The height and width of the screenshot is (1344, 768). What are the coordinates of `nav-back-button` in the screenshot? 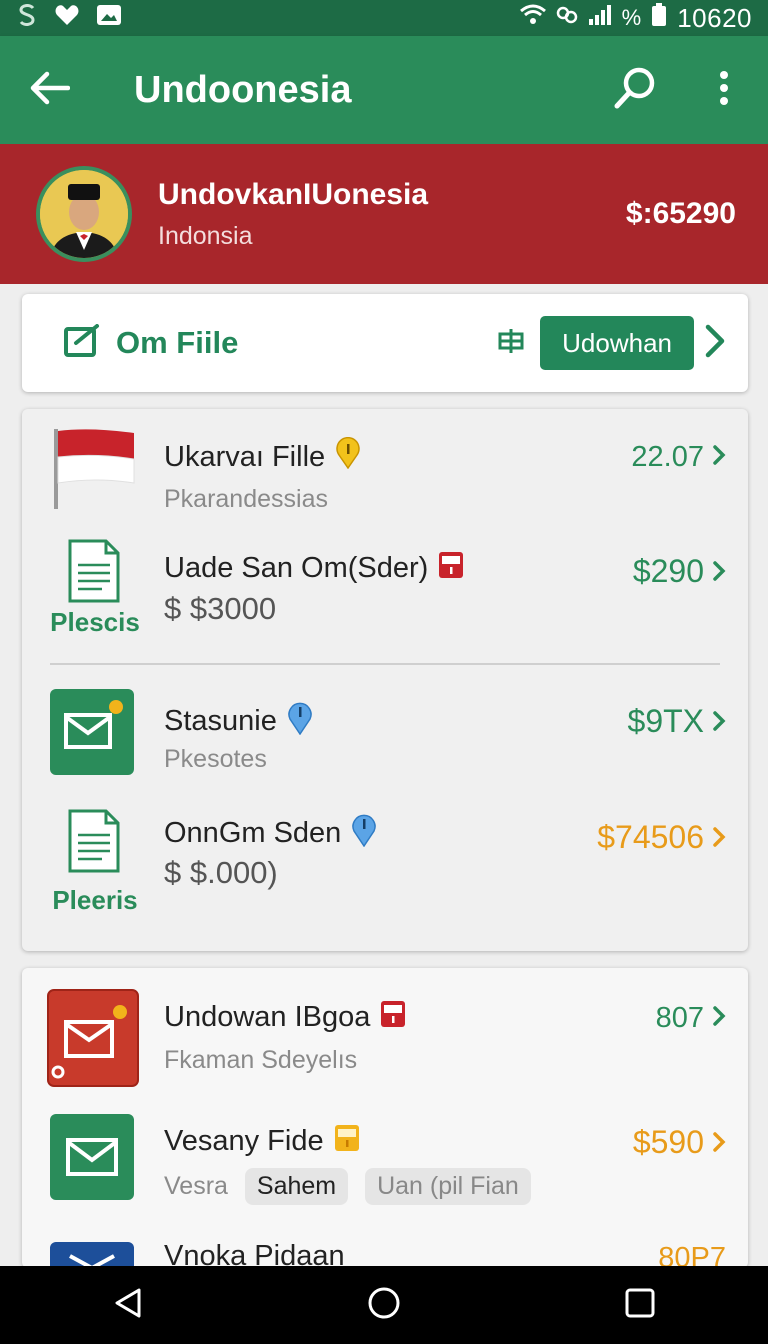 It's located at (128, 1305).